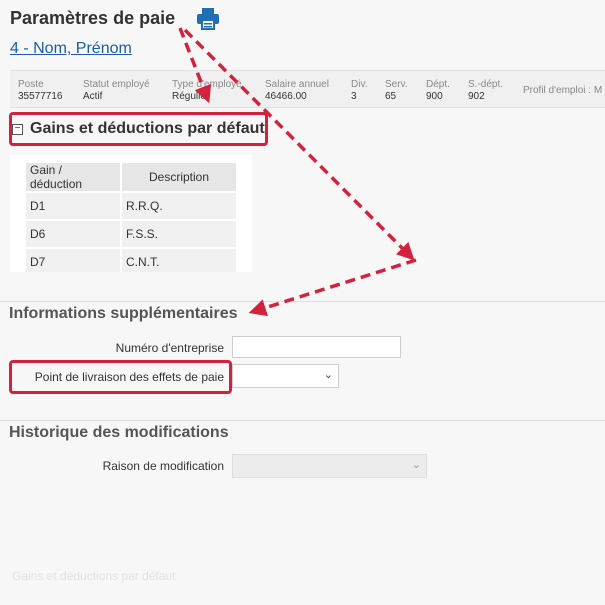 The image size is (605, 605). I want to click on table-cell-description: R.R.Q., so click(179, 206).